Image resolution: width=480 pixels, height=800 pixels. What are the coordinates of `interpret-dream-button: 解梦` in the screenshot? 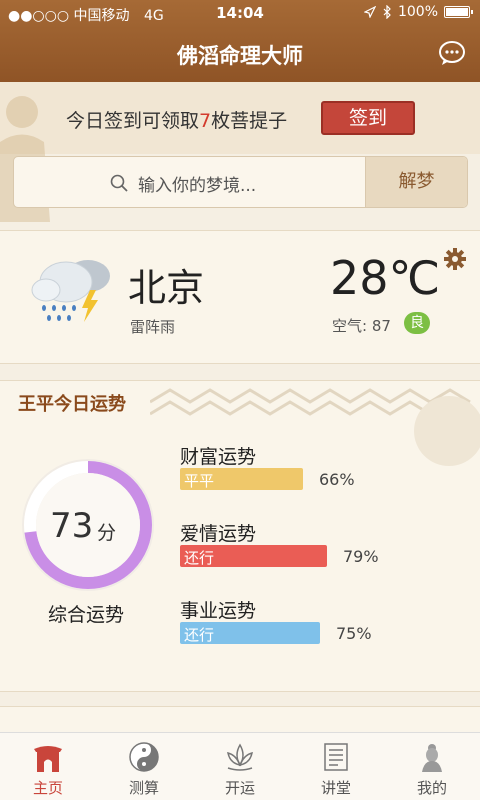 It's located at (416, 182).